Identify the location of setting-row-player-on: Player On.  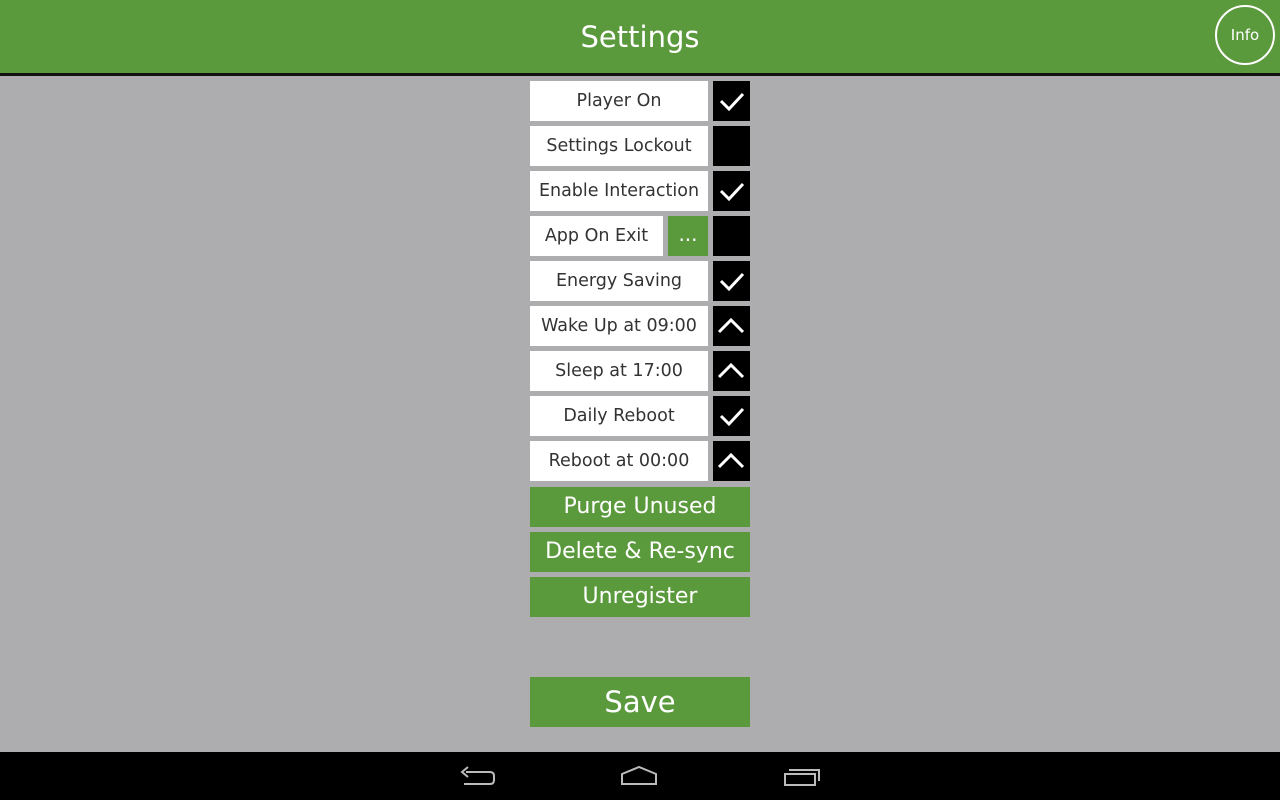
(640, 101).